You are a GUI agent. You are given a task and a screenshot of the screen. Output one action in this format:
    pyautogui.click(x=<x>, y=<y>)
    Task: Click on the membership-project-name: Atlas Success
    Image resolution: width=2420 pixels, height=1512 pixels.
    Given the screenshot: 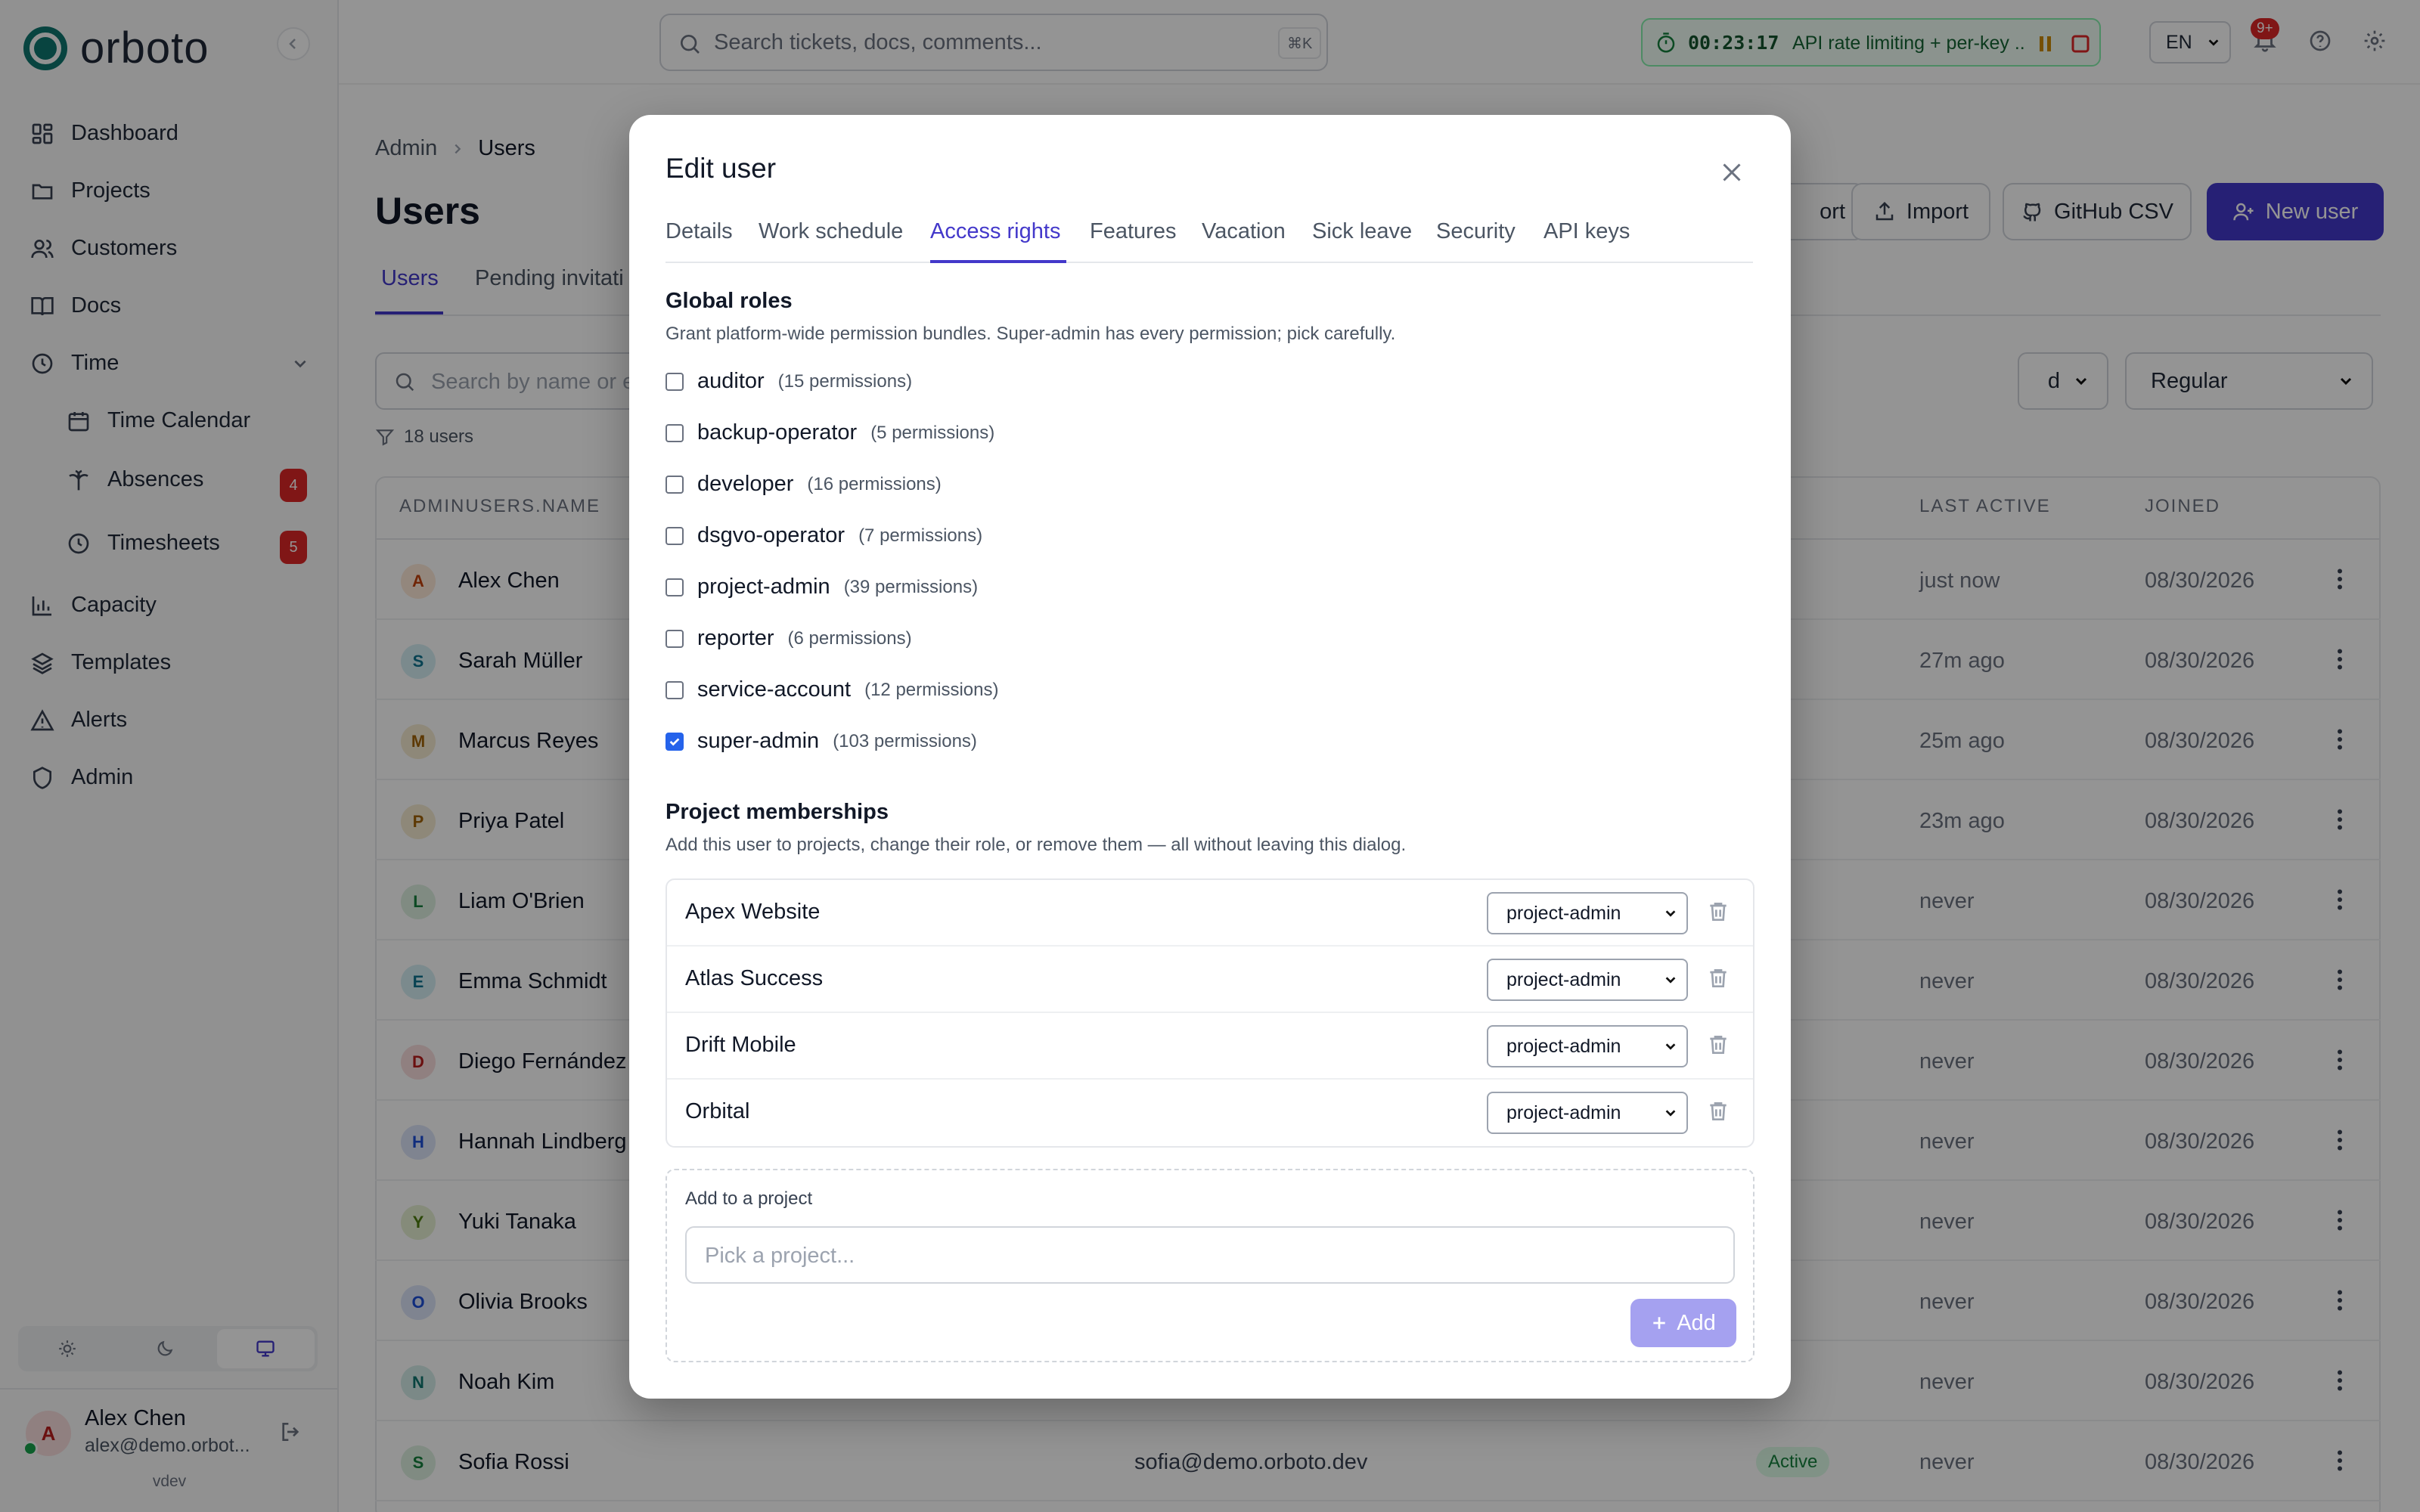 What is the action you would take?
    pyautogui.click(x=754, y=978)
    